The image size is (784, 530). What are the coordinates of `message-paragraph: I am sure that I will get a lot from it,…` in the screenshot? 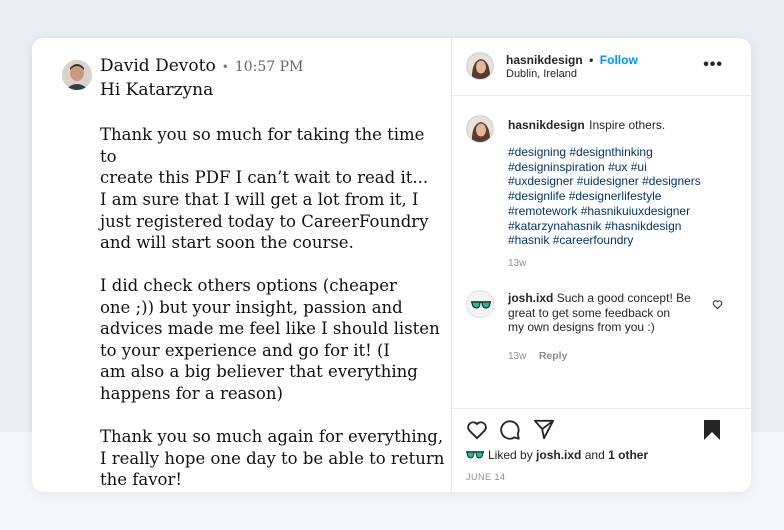 It's located at (264, 221).